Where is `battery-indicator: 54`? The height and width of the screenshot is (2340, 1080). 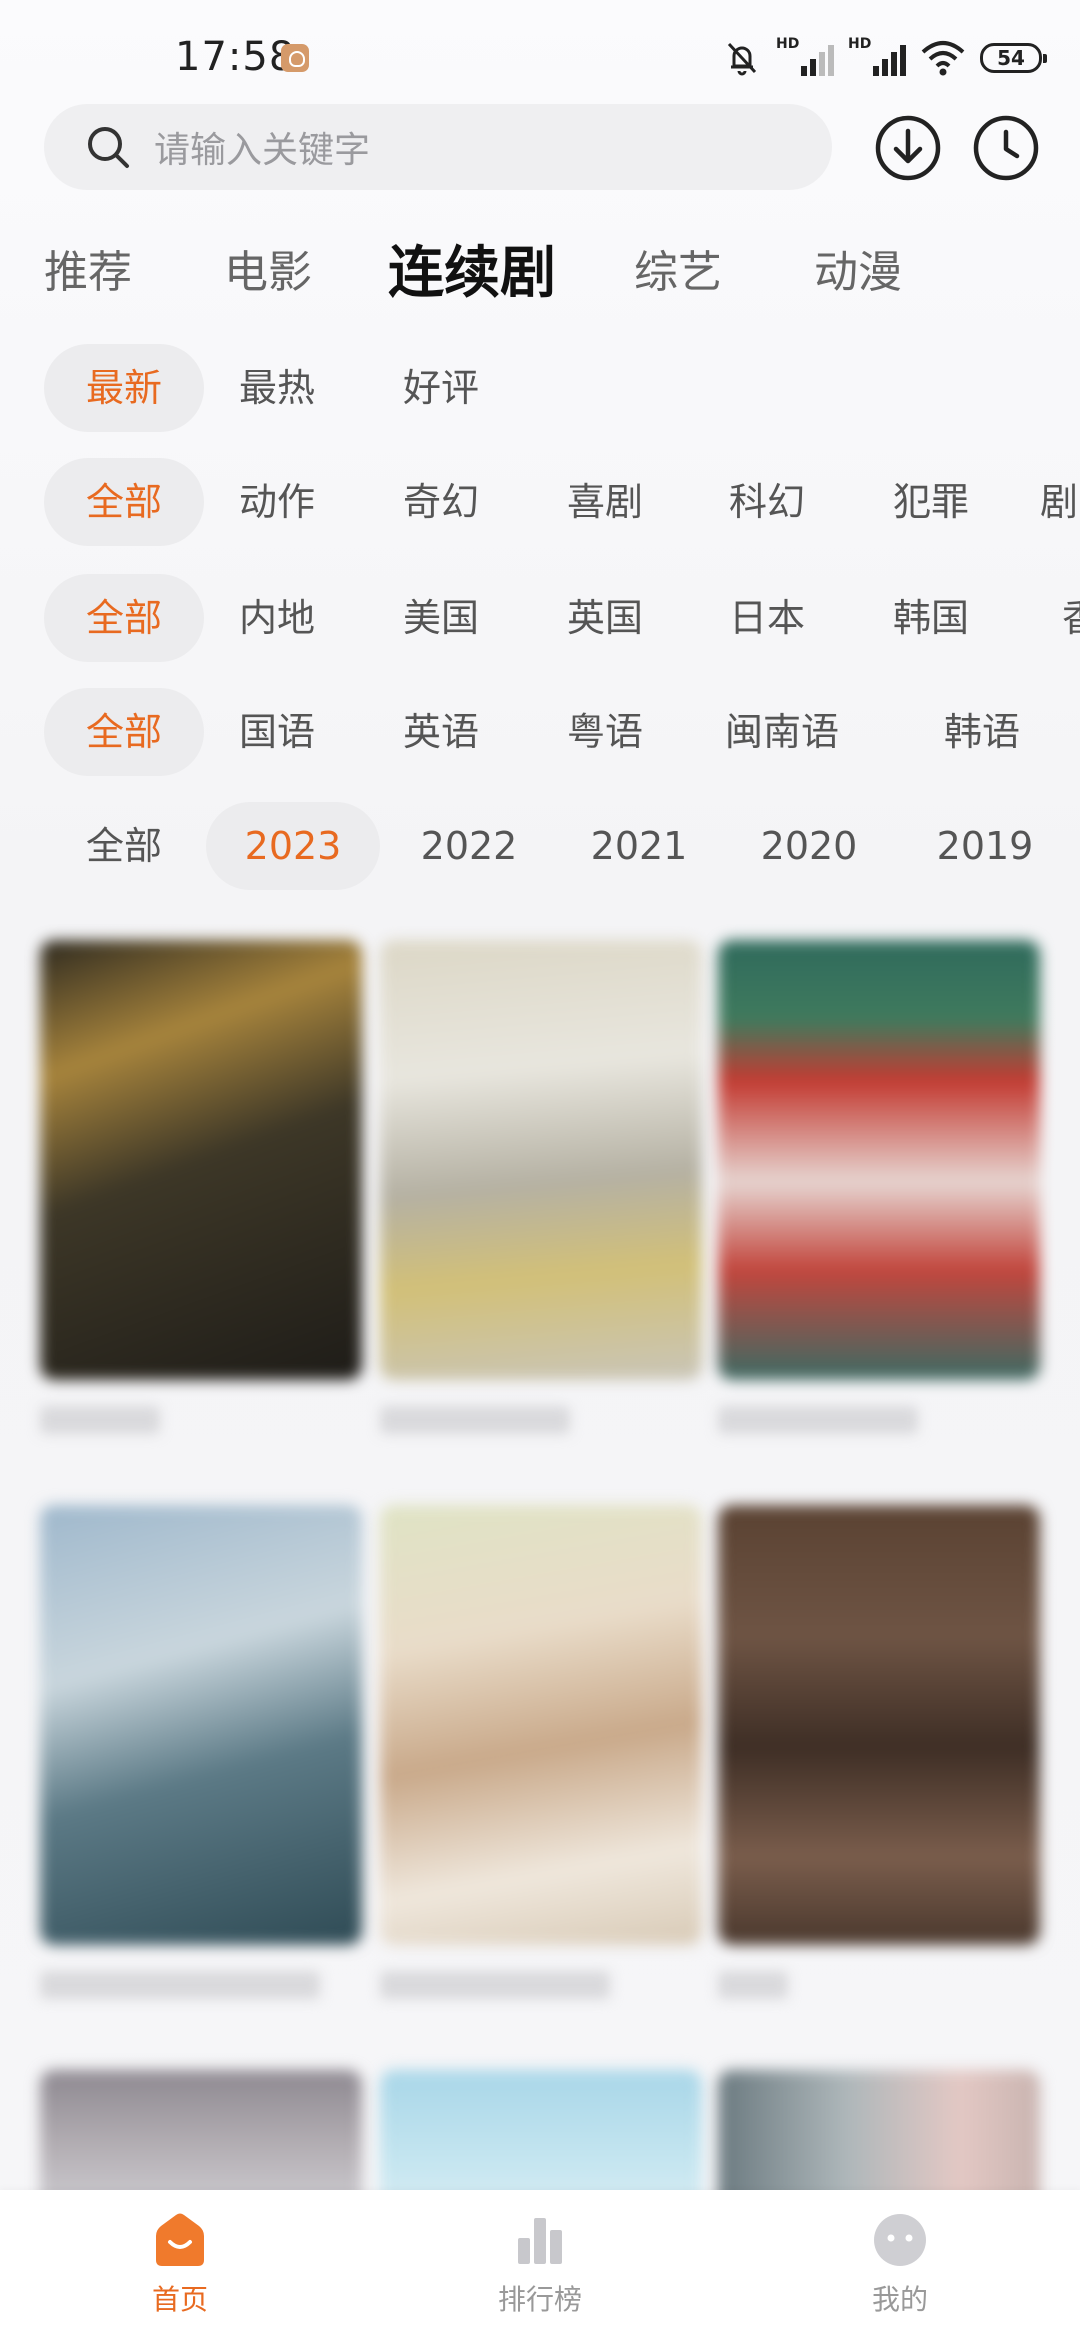
battery-indicator: 54 is located at coordinates (1013, 58).